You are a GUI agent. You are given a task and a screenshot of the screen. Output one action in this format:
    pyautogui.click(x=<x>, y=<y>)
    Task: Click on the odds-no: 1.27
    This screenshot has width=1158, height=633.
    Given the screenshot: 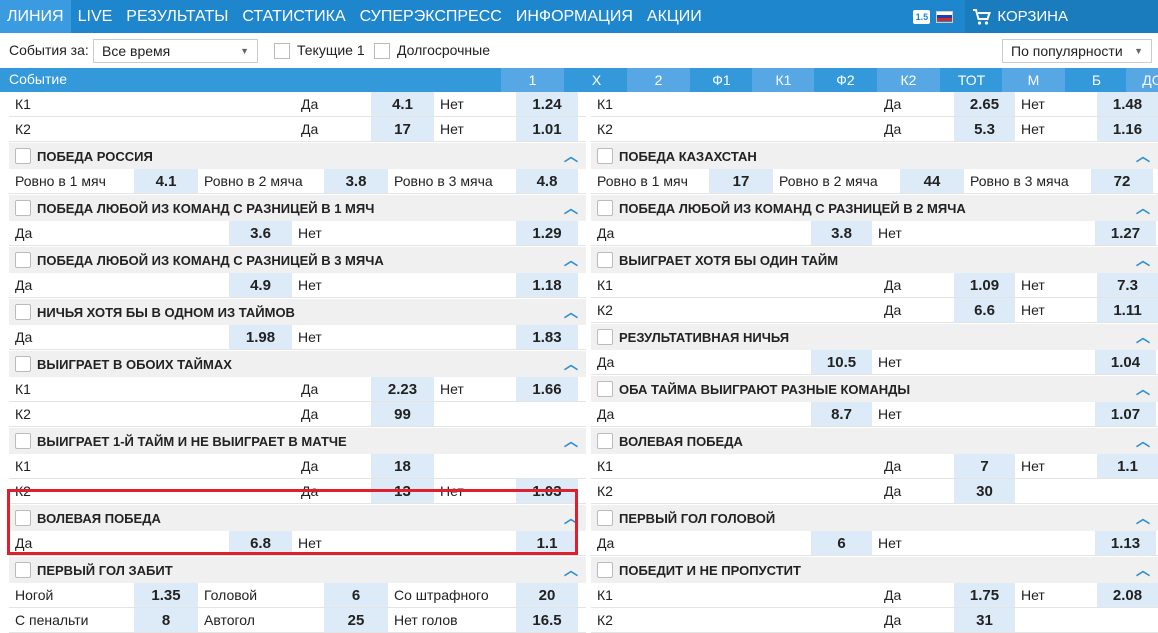 What is the action you would take?
    pyautogui.click(x=1125, y=233)
    